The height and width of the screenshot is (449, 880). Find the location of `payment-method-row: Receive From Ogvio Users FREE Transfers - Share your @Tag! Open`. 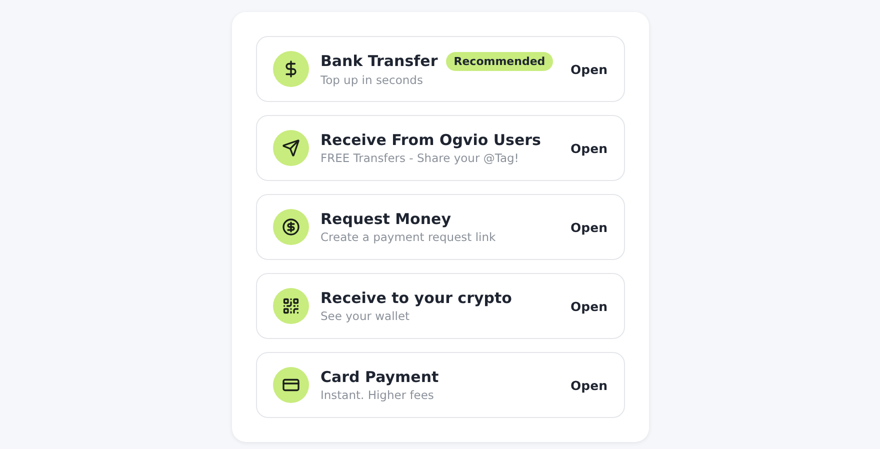

payment-method-row: Receive From Ogvio Users FREE Transfers - Share your @Tag! Open is located at coordinates (440, 148).